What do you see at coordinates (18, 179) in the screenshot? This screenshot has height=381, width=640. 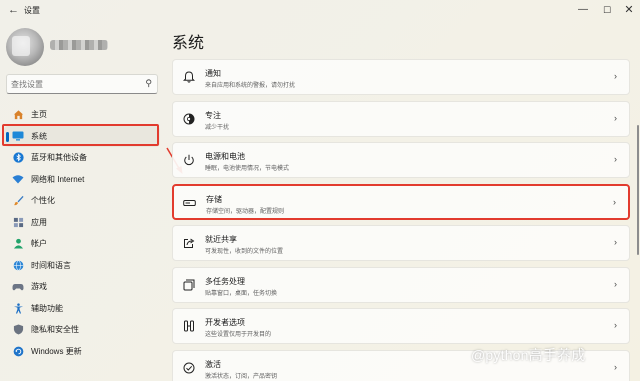 I see `wifi-icon` at bounding box center [18, 179].